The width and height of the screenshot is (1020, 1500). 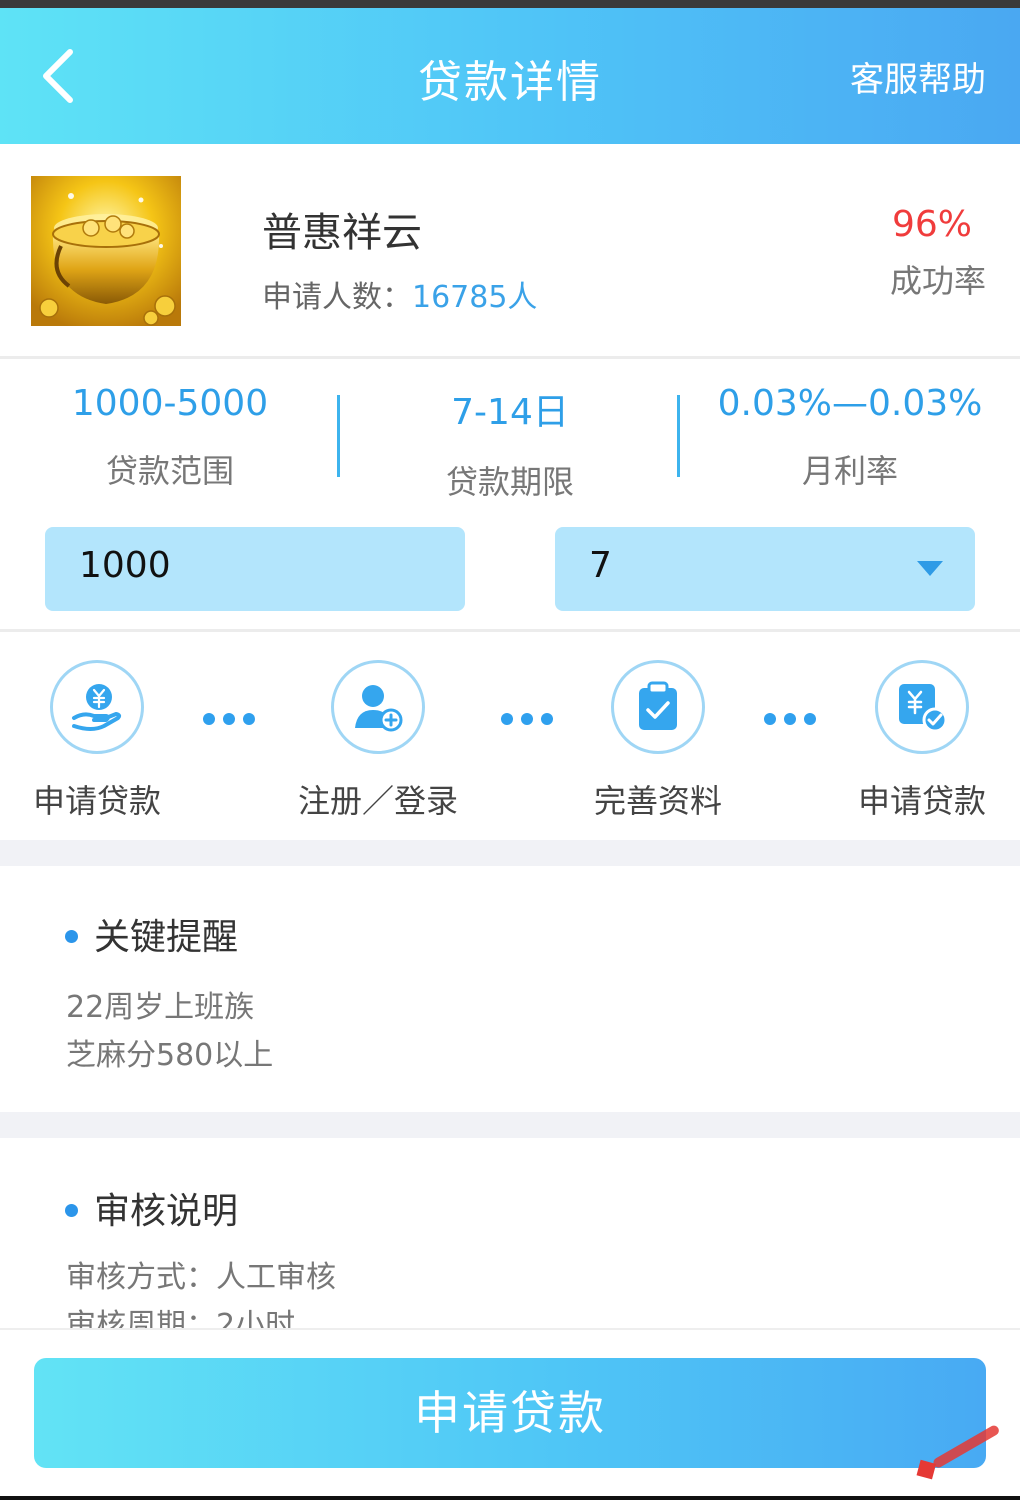 I want to click on step-label: 完善资料, so click(x=657, y=801).